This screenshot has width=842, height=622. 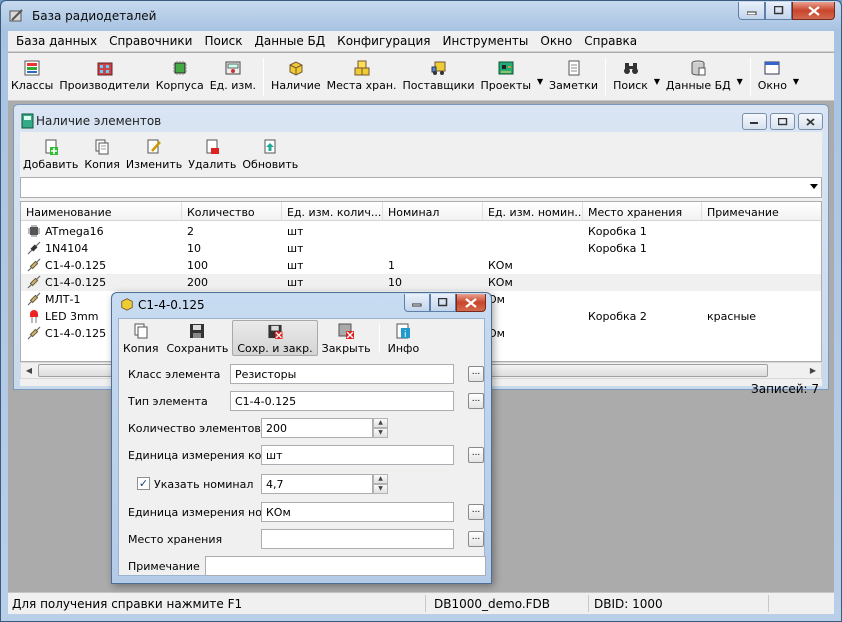 I want to click on toolbar-separator, so click(x=264, y=77).